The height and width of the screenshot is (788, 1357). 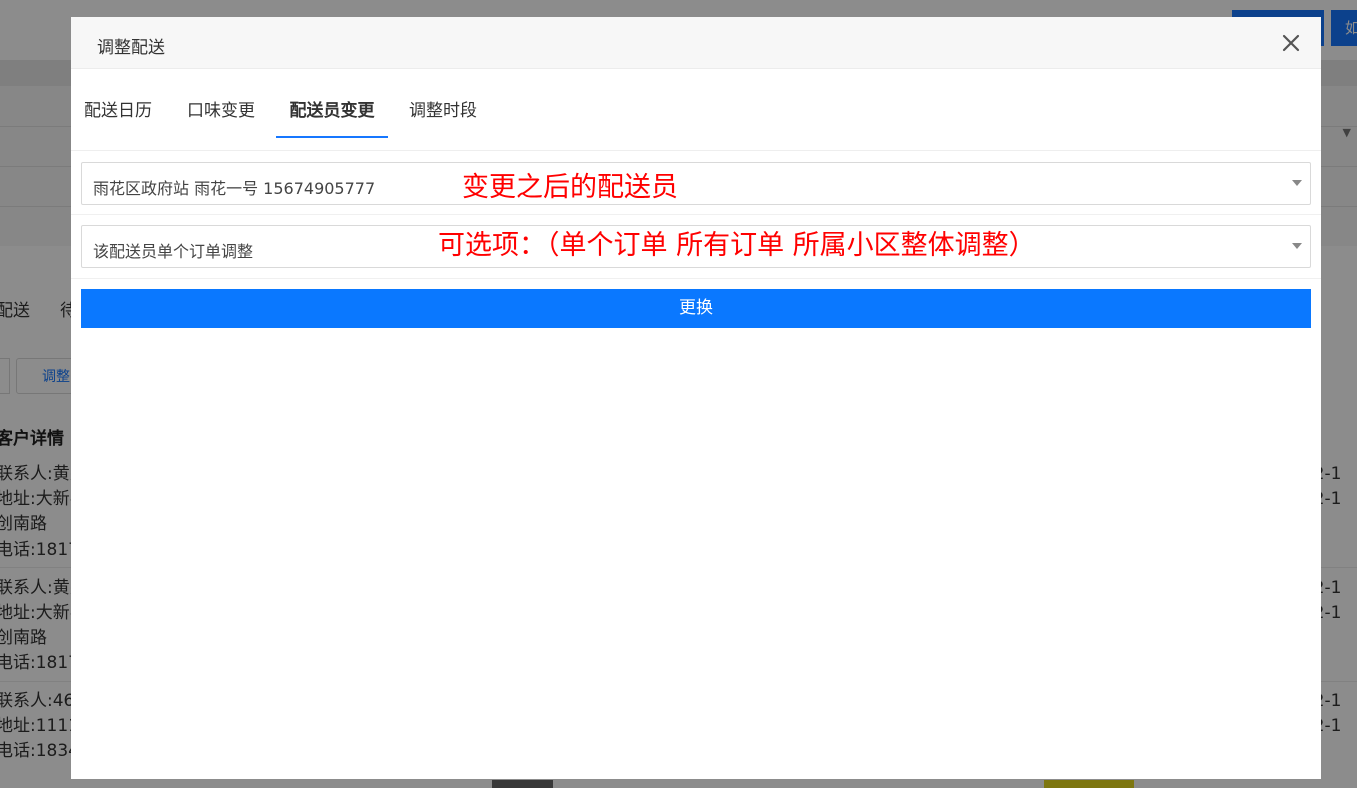 What do you see at coordinates (696, 183) in the screenshot?
I see `courier-select: 雨花区政府站 雨花一号 15674905777` at bounding box center [696, 183].